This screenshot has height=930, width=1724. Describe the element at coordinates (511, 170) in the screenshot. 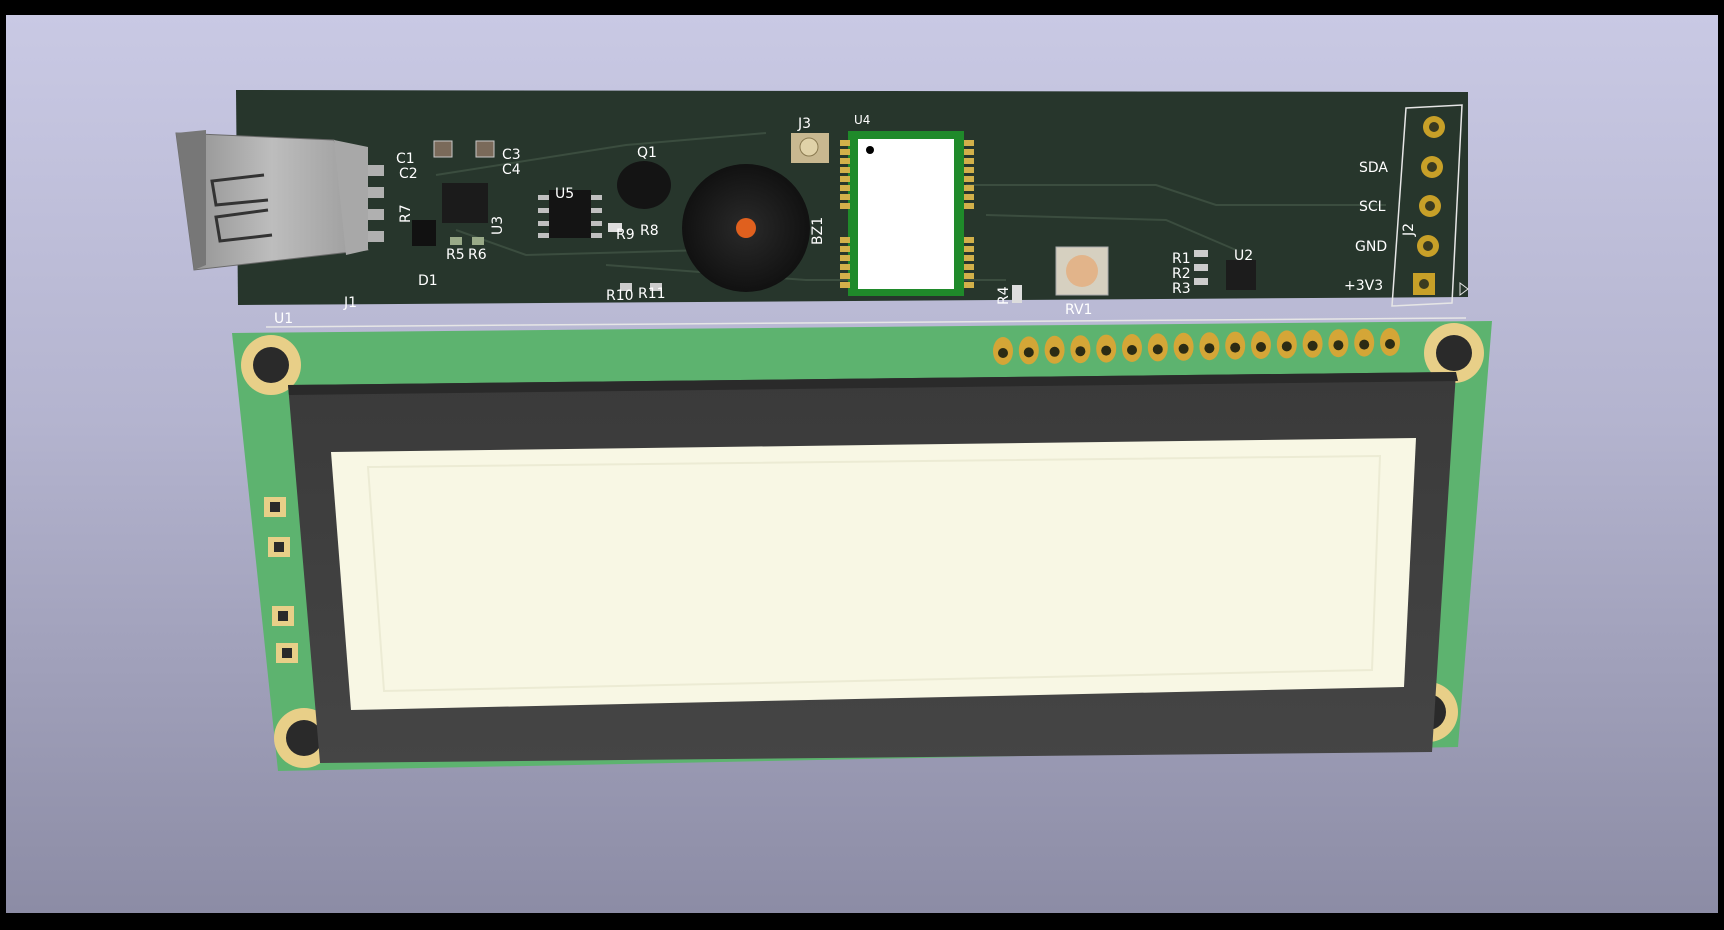

I see `ref-c4: C4` at that location.